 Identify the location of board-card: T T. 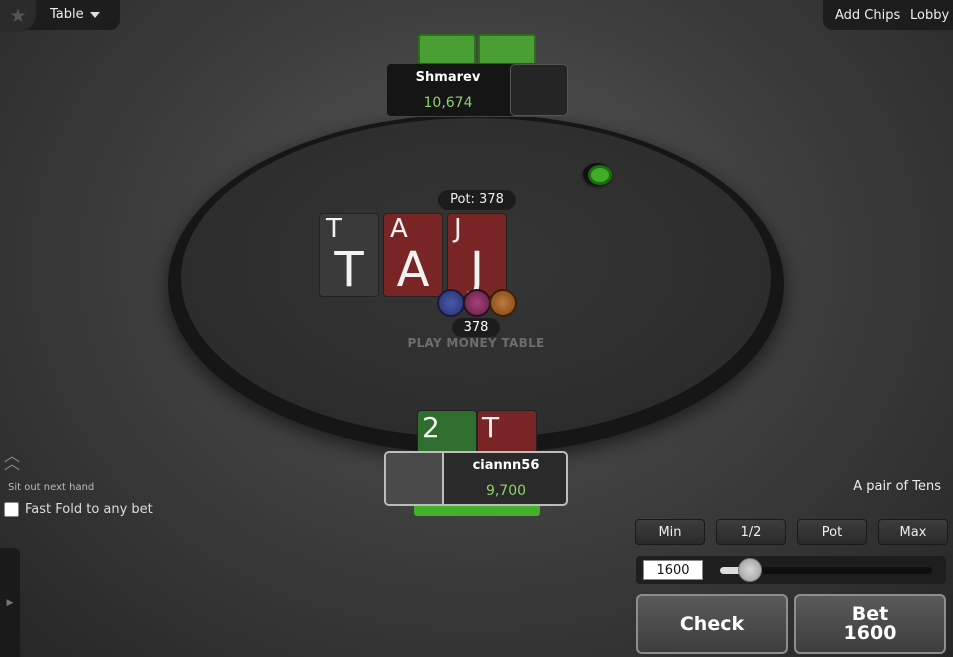
(349, 255).